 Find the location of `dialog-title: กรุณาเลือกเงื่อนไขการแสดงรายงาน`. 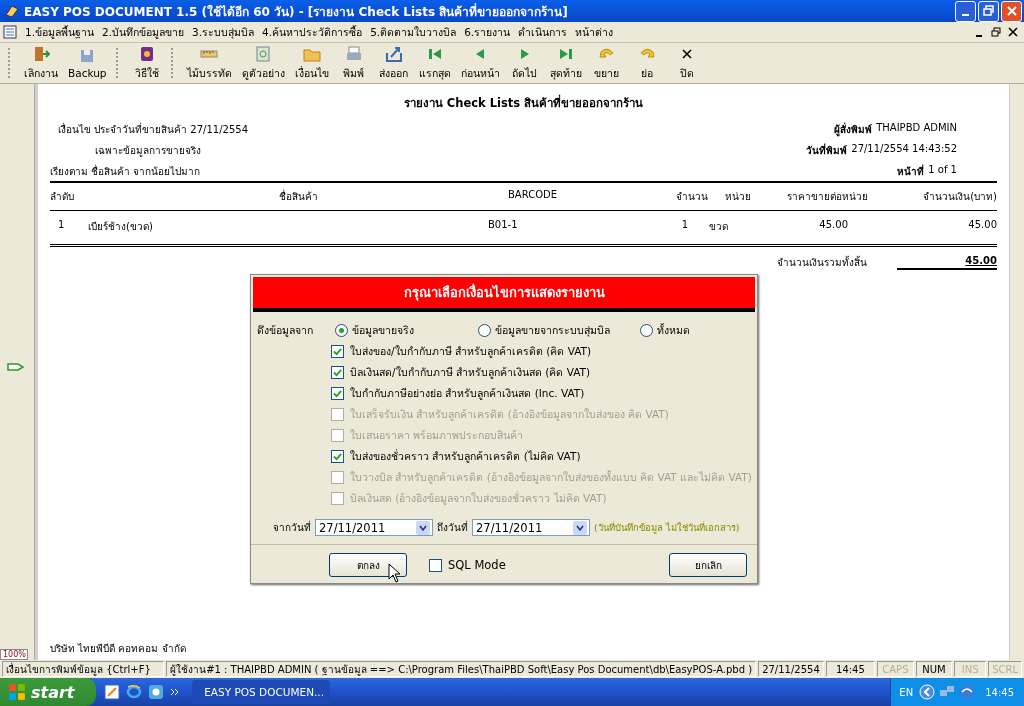

dialog-title: กรุณาเลือกเงื่อนไขการแสดงรายงาน is located at coordinates (504, 294).